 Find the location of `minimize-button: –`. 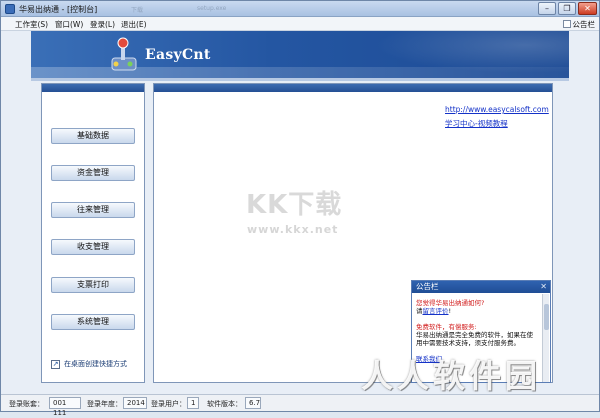

minimize-button: – is located at coordinates (547, 8).